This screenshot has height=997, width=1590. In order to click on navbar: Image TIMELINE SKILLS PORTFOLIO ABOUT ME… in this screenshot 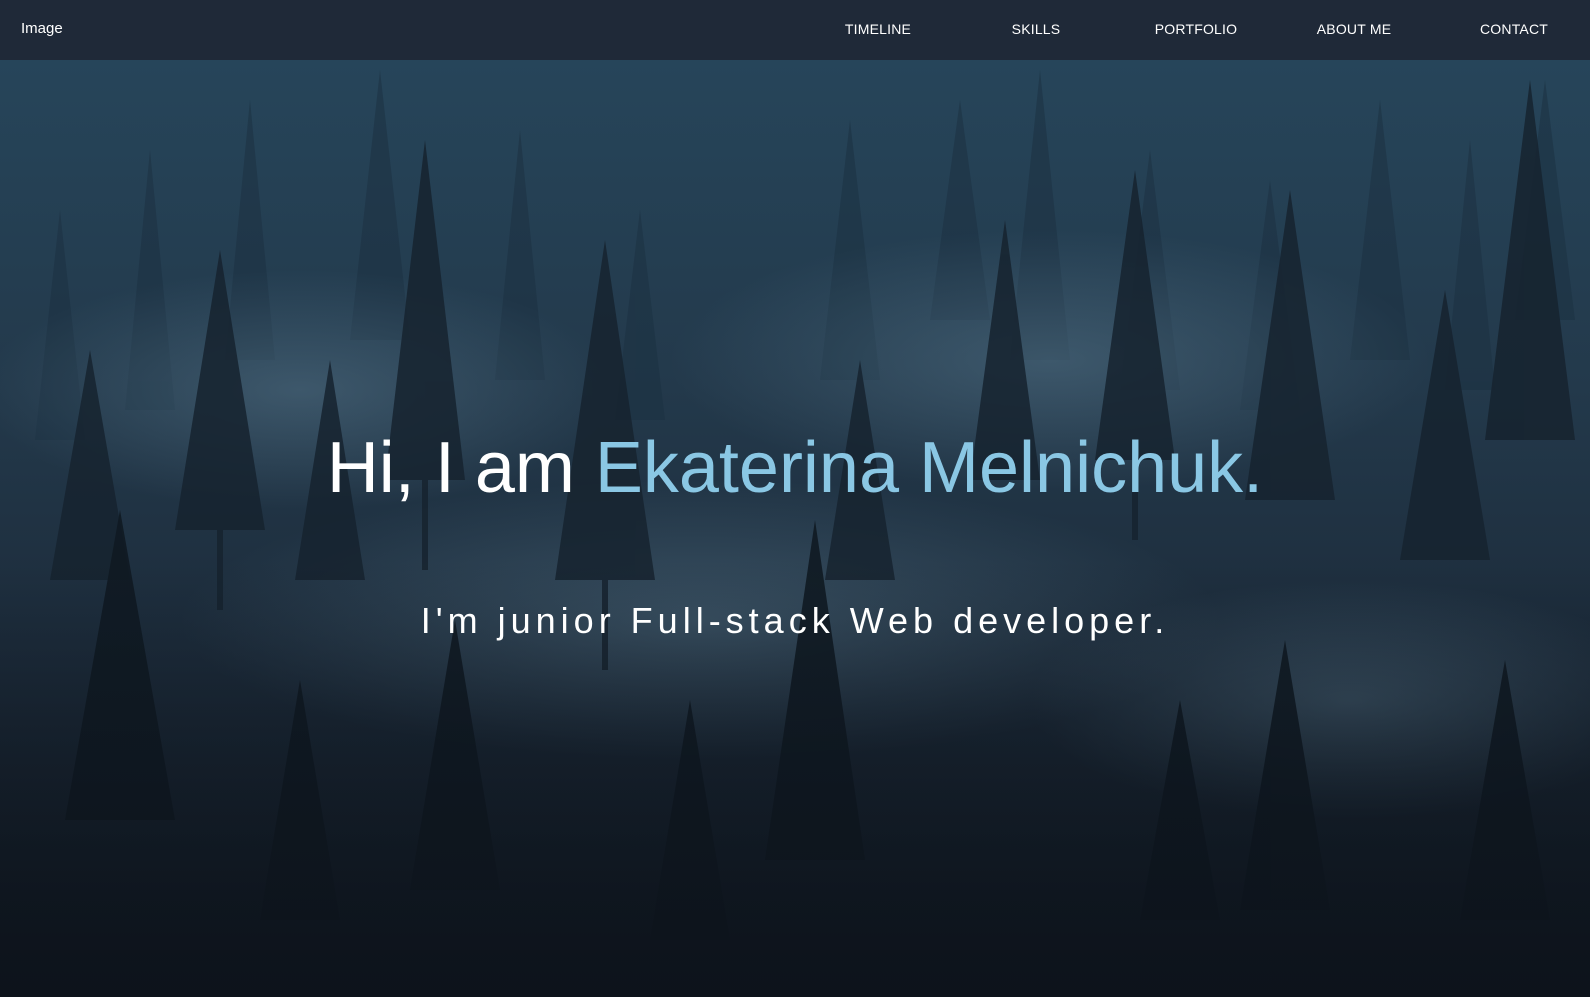, I will do `click(795, 30)`.